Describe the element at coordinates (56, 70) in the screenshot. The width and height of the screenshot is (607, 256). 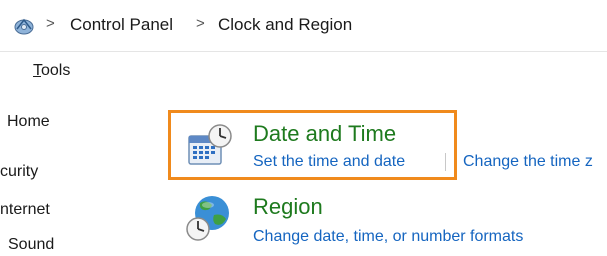
I see `menu-tools-label: ools` at that location.